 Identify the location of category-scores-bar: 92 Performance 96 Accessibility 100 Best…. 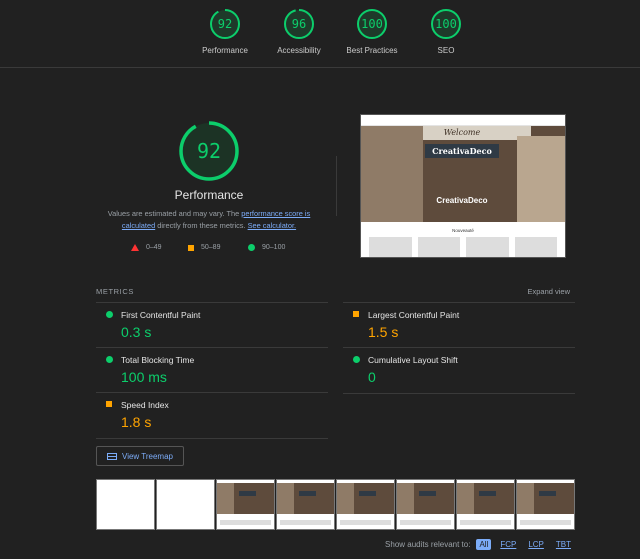
(320, 34).